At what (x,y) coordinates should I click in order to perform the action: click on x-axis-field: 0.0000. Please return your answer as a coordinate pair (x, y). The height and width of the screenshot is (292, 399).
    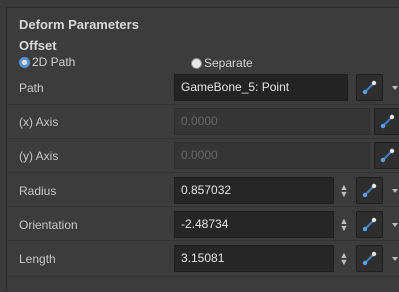
    Looking at the image, I should click on (272, 121).